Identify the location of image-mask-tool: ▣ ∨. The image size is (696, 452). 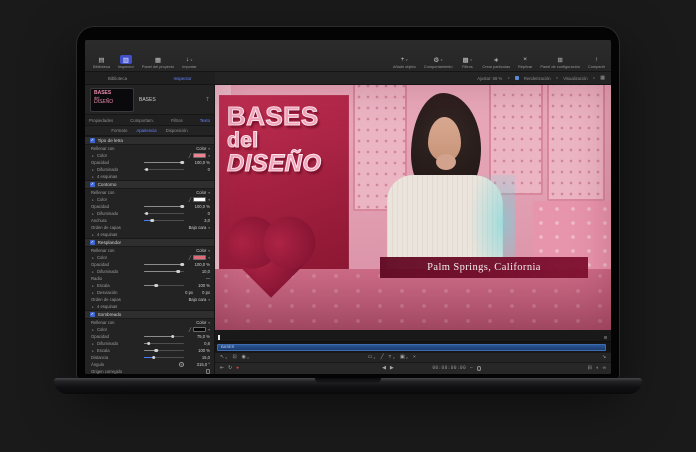
(404, 357).